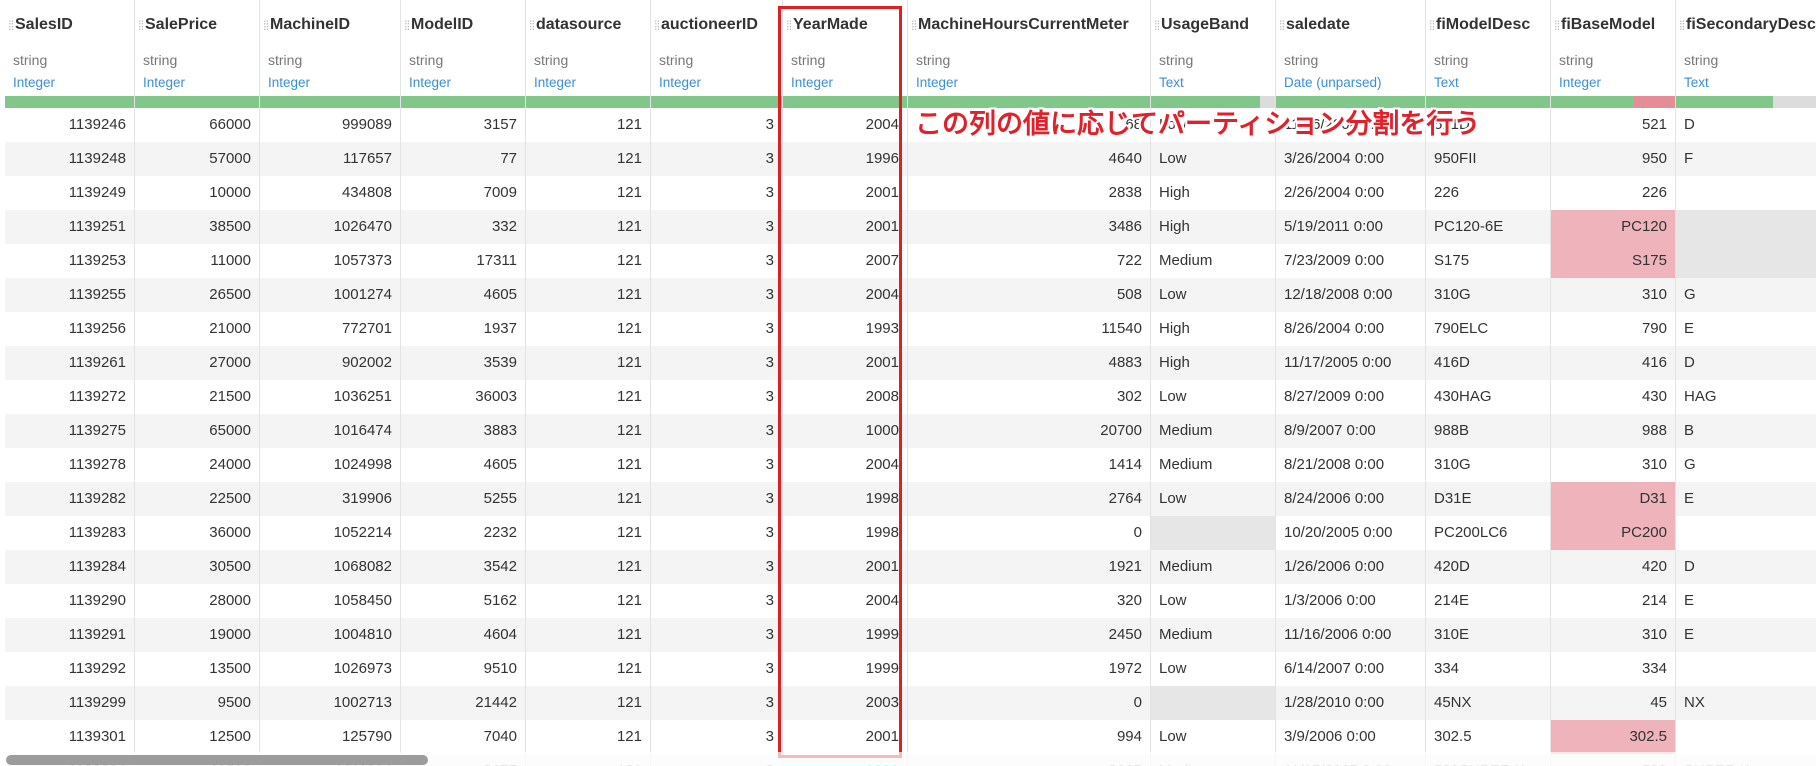 The image size is (1816, 766). Describe the element at coordinates (1350, 567) in the screenshot. I see `table-cell: 1/26/2006 0:00` at that location.